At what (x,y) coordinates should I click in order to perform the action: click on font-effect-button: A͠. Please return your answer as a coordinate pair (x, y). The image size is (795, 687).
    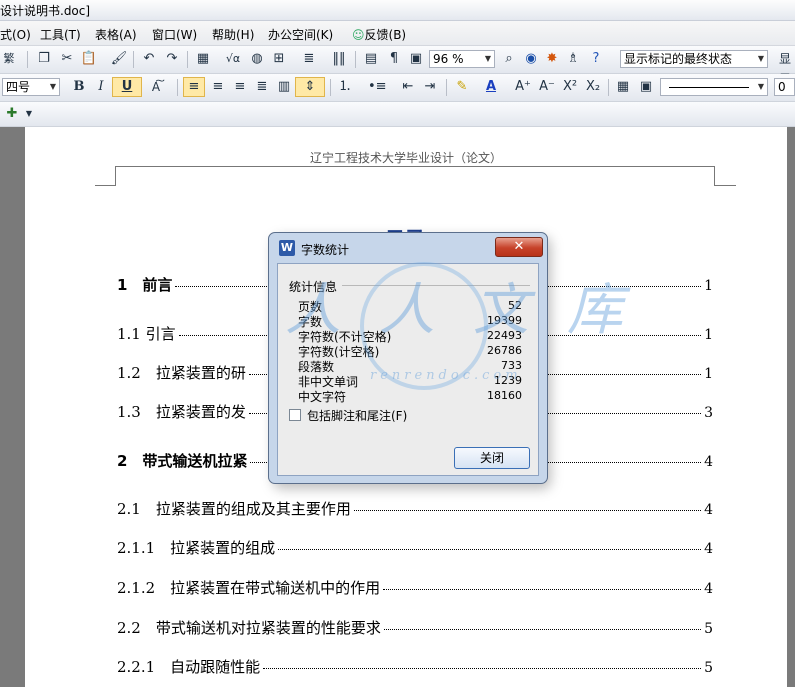
    Looking at the image, I should click on (156, 87).